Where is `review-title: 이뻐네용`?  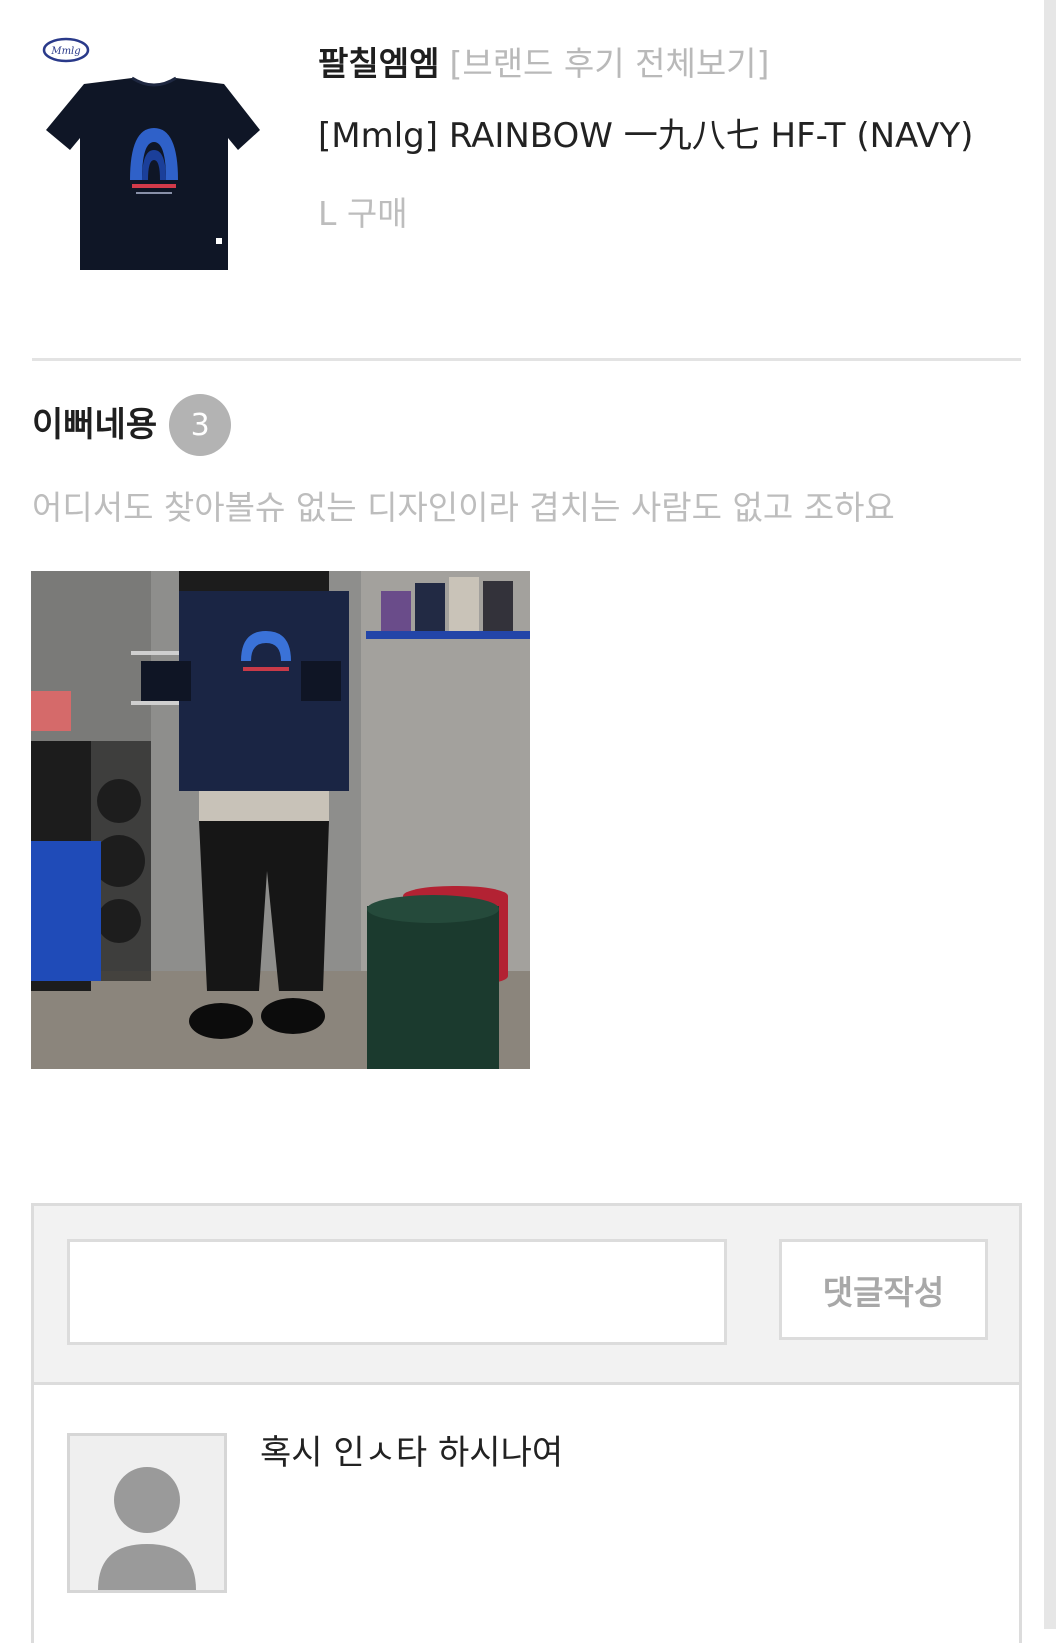 review-title: 이뻐네용 is located at coordinates (95, 425).